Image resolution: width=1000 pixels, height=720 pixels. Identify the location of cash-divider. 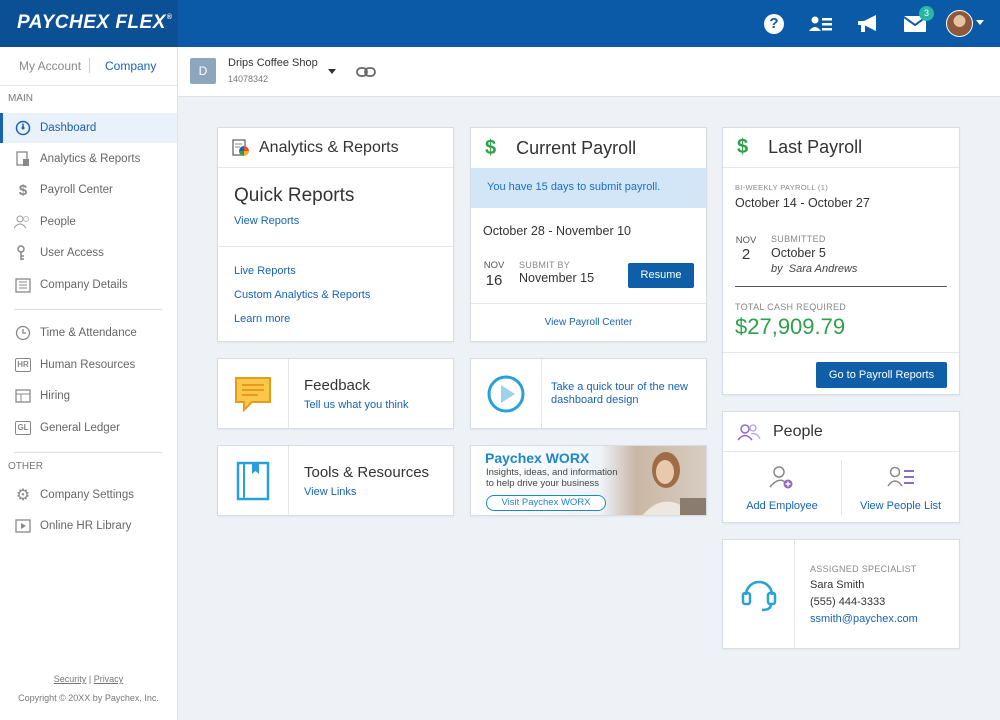
(841, 286).